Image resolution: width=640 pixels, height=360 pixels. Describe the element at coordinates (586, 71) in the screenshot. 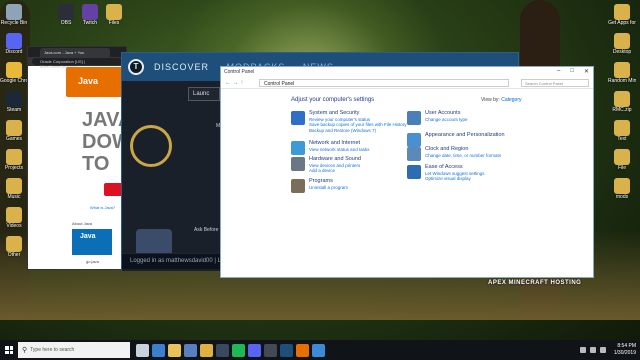

I see `close-button: ✕` at that location.